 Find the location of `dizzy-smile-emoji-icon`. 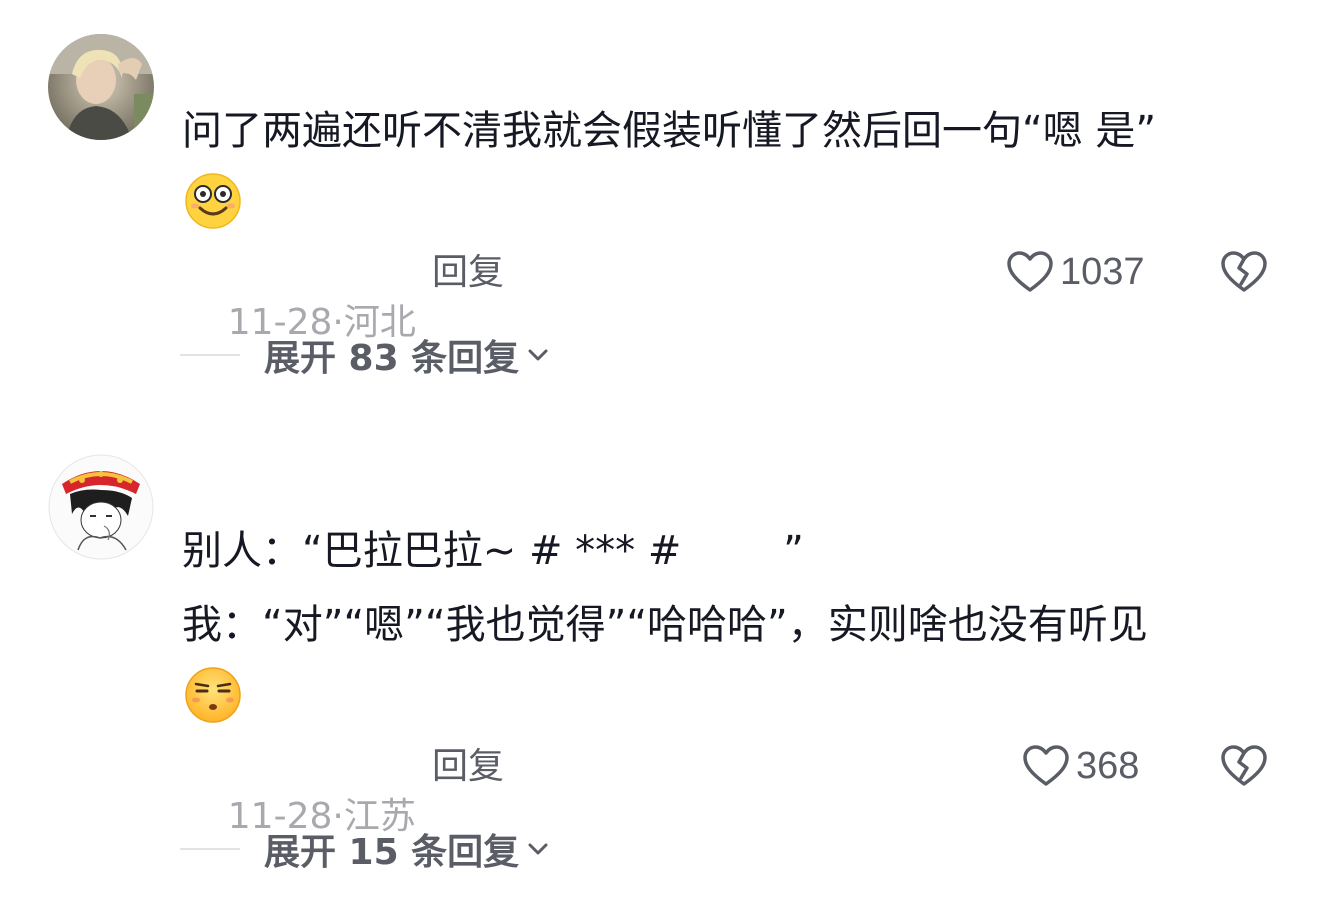

dizzy-smile-emoji-icon is located at coordinates (213, 201).